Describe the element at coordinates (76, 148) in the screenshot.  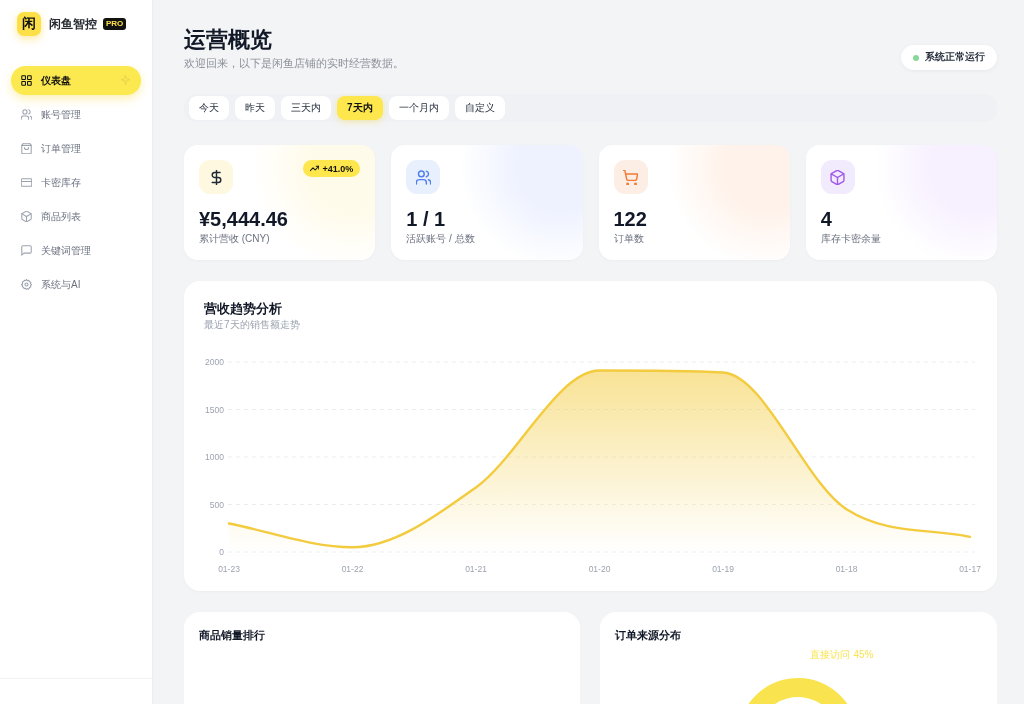
I see `nav-item: 订单管理` at that location.